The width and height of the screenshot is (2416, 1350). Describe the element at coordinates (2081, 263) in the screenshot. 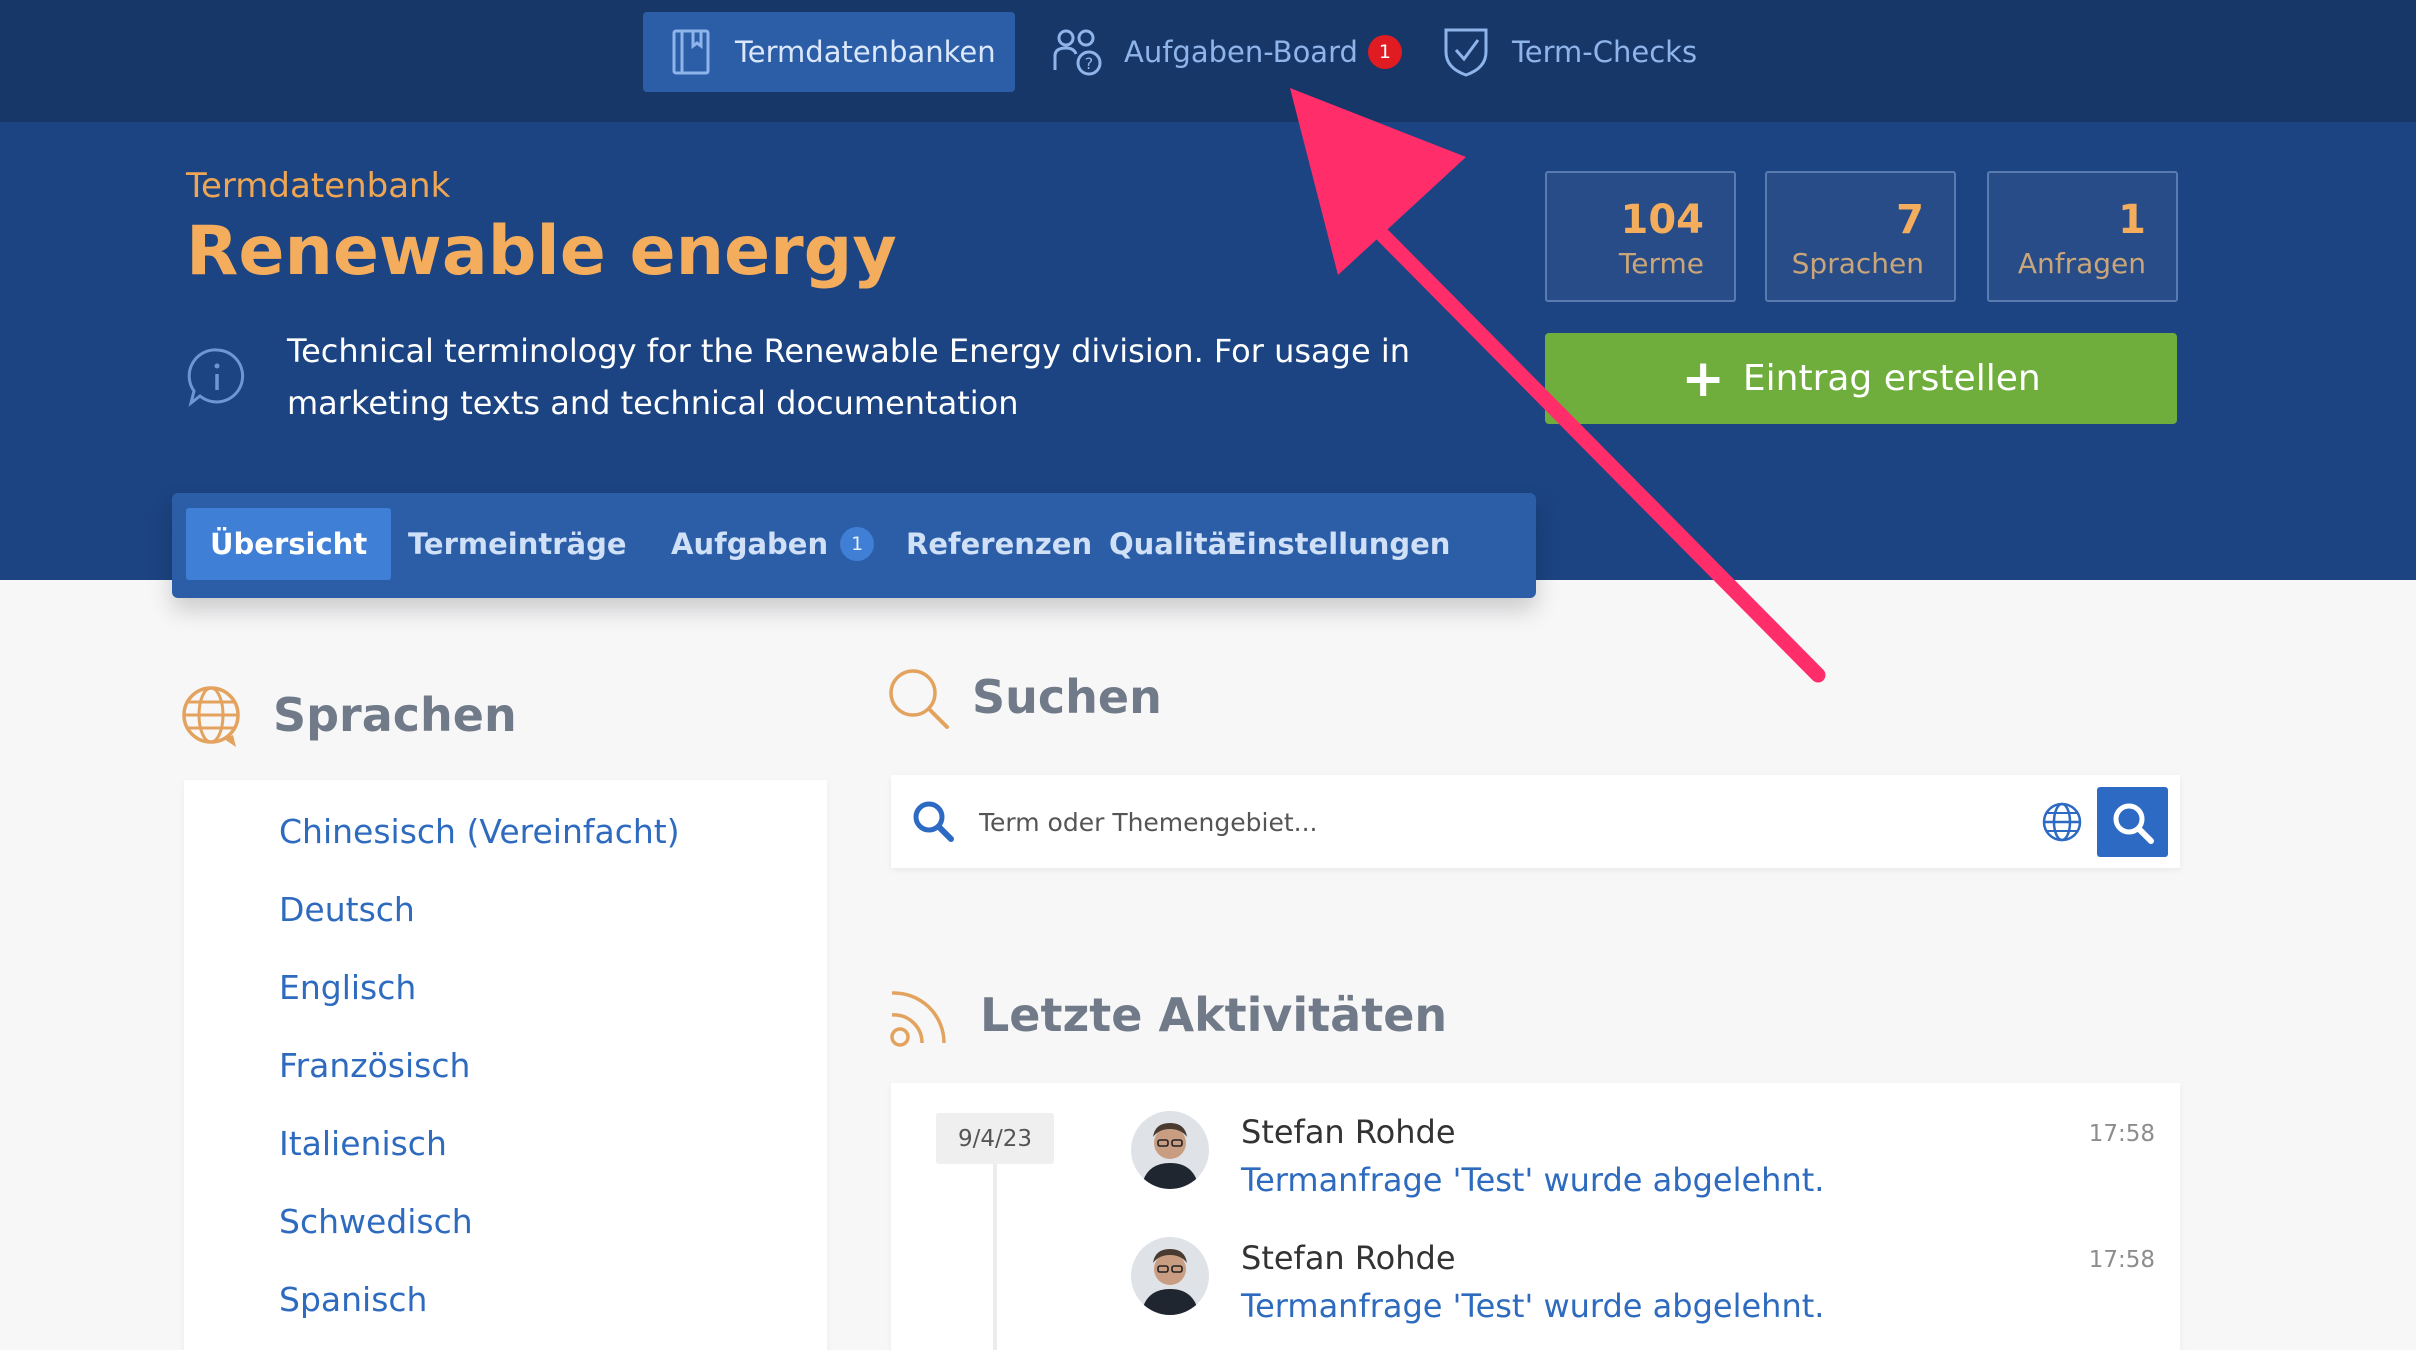

I see `stat-anfragen-label: Anfragen` at that location.